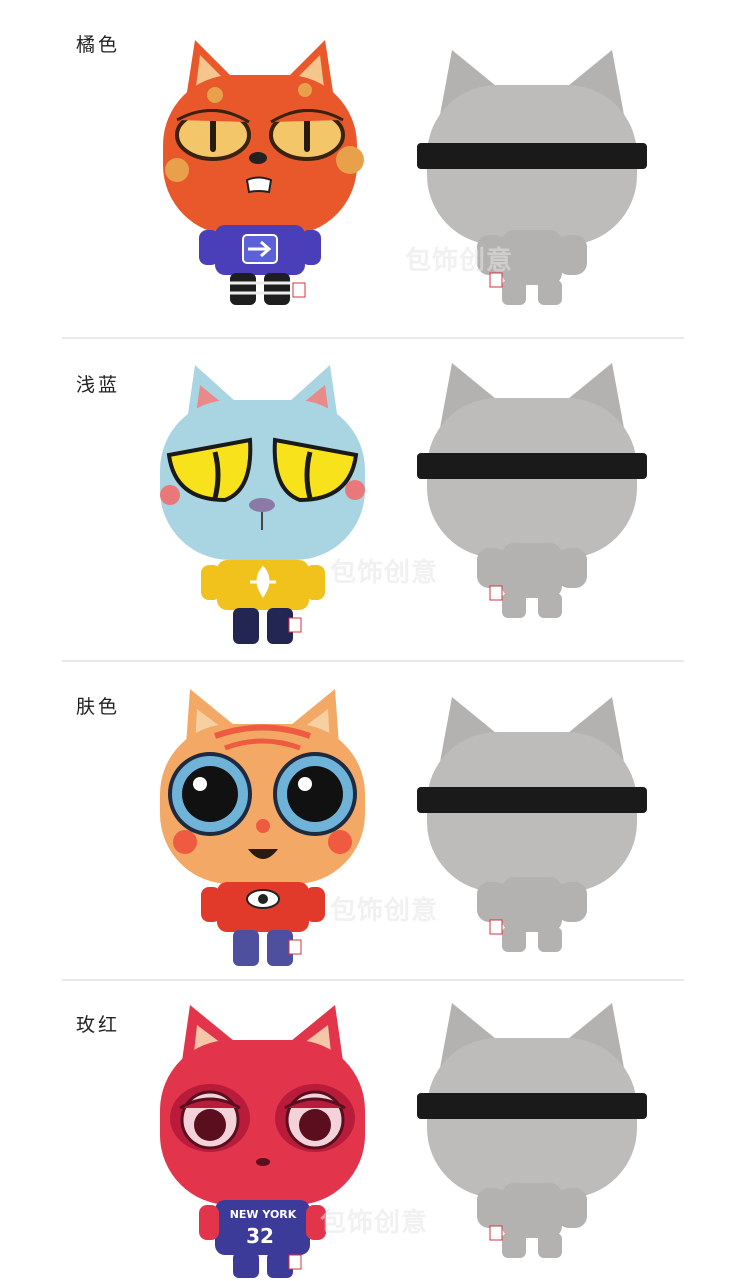  What do you see at coordinates (263, 1214) in the screenshot?
I see `jersey-text: NEW YORK` at bounding box center [263, 1214].